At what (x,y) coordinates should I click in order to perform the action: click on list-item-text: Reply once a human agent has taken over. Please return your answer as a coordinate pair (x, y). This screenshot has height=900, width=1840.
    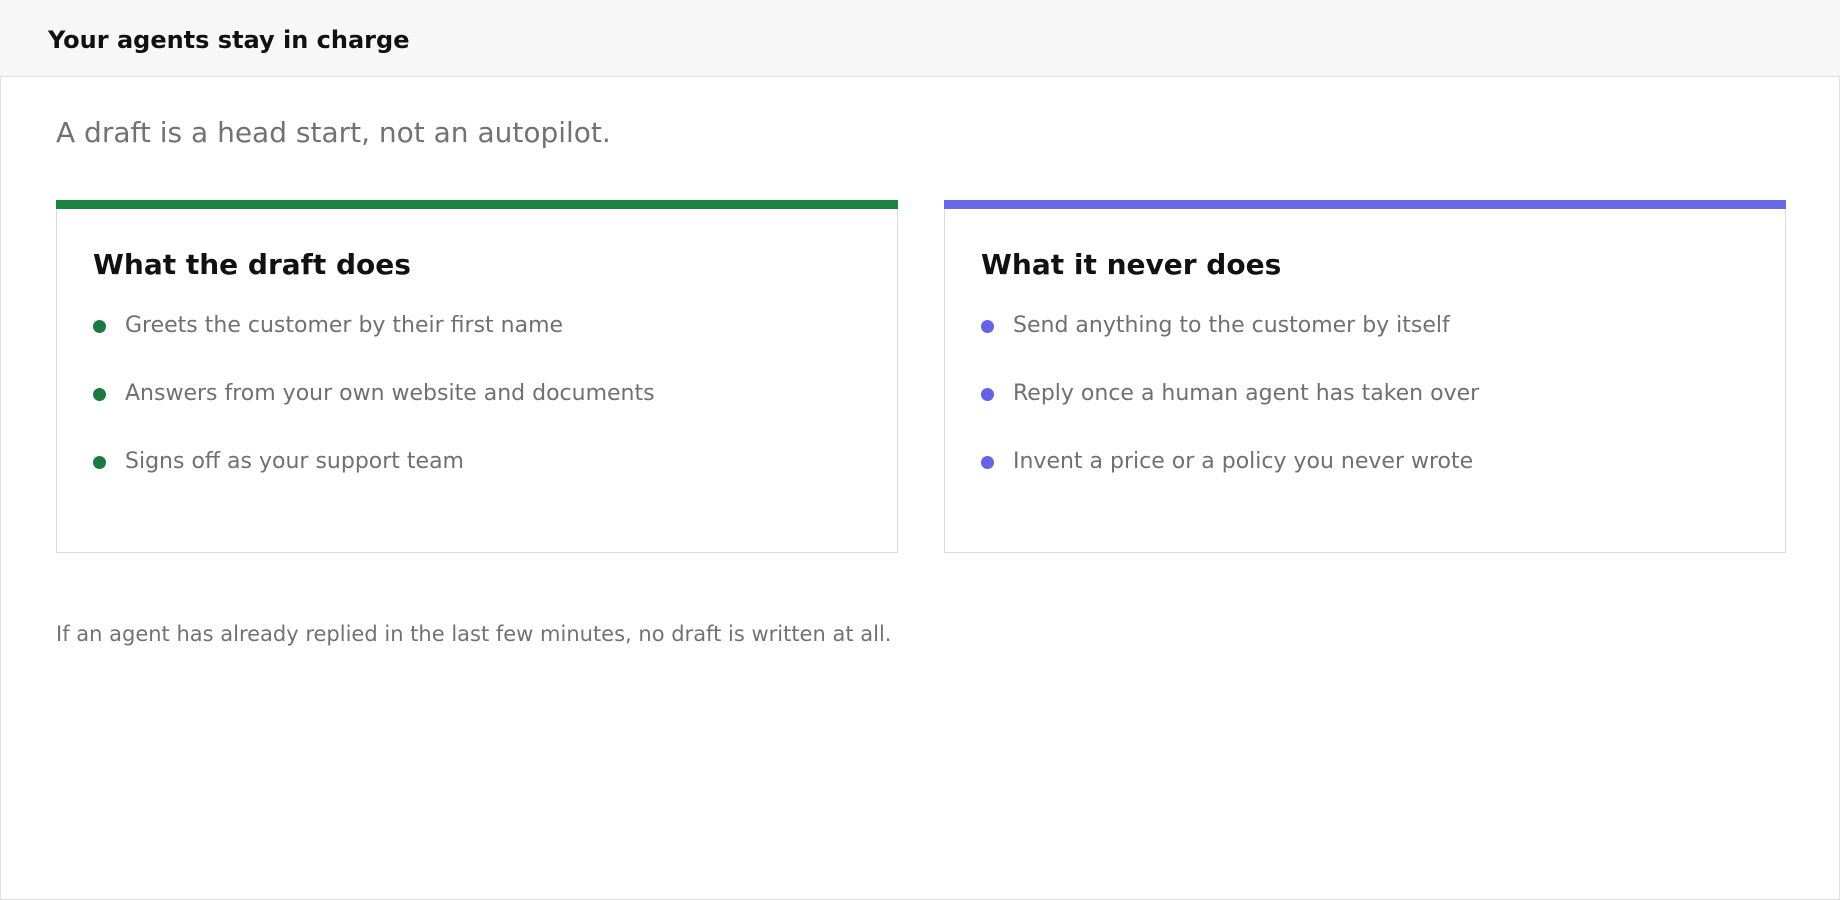
    Looking at the image, I should click on (1246, 393).